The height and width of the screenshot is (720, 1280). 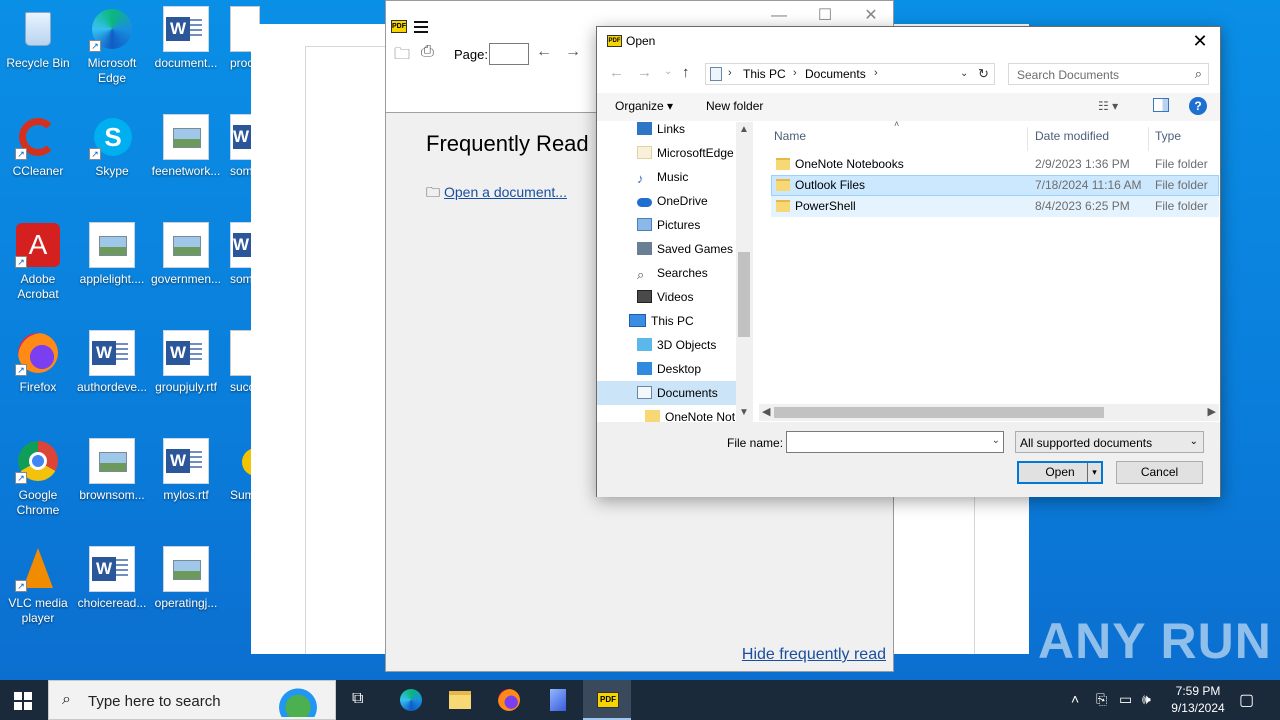 I want to click on desktop-icon-edge: ↗ Microsoft Edge, so click(x=112, y=46).